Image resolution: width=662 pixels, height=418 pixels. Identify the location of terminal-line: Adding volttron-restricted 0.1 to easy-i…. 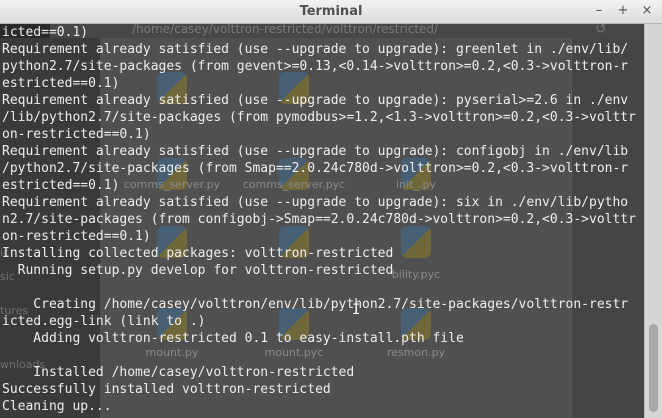
(233, 338).